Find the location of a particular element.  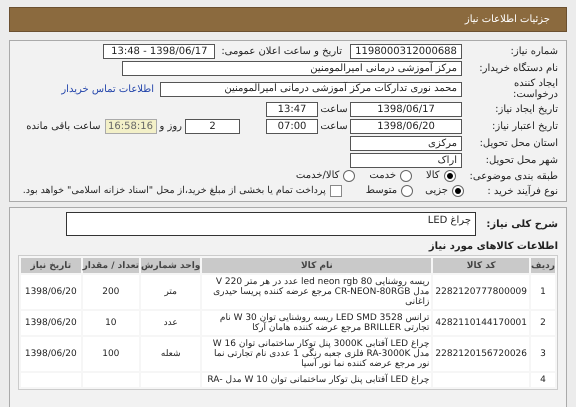

column-header: کد کالا is located at coordinates (481, 266).